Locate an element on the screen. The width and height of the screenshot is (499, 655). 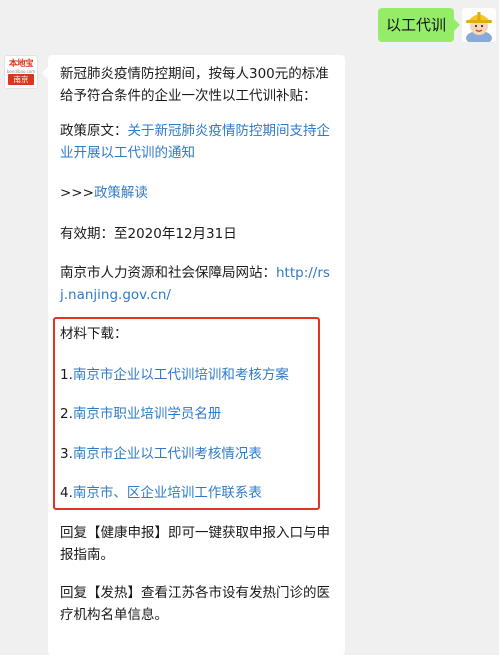
bot-logo-city: 南京 is located at coordinates (21, 79).